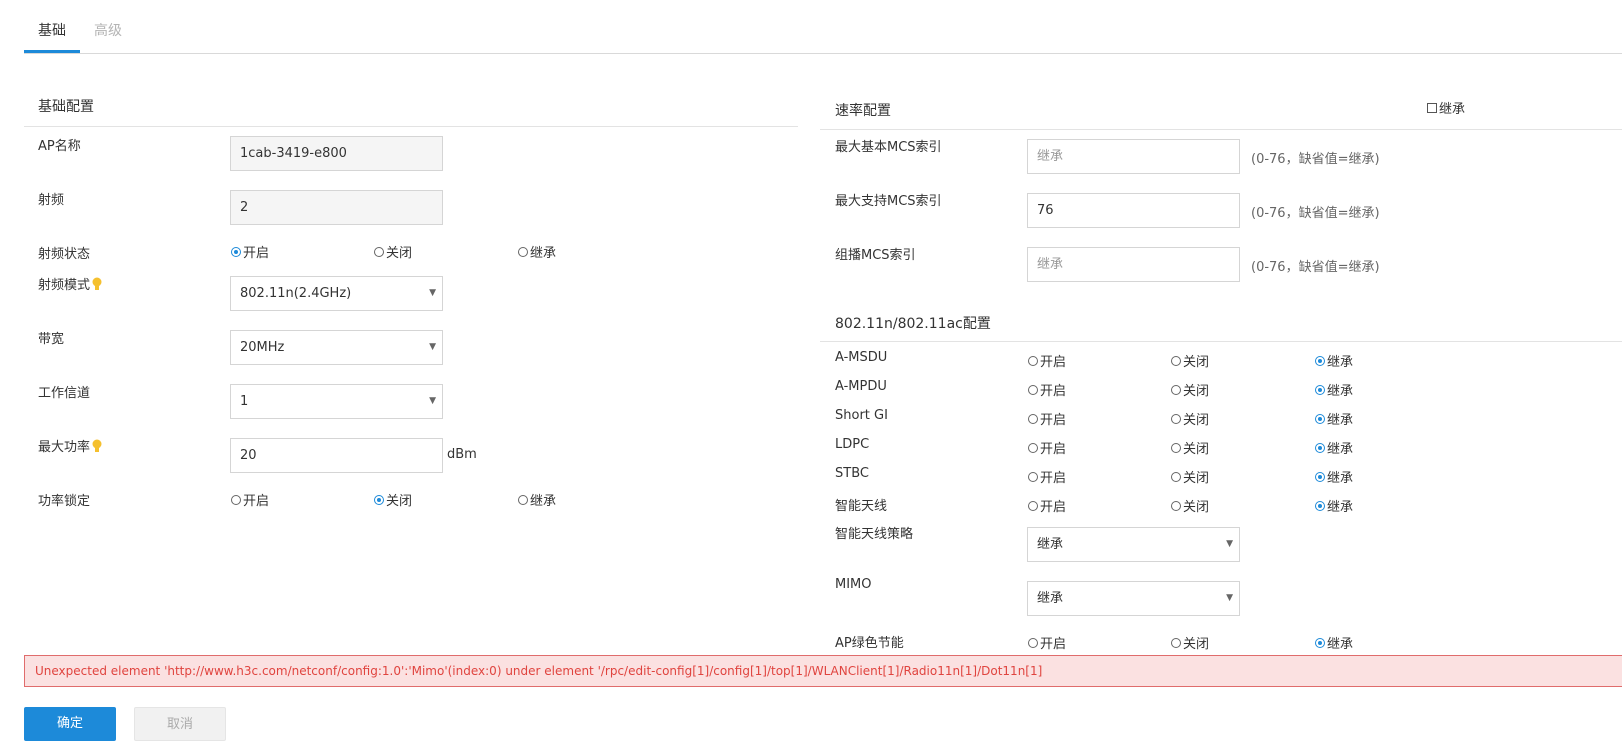  I want to click on ap-green-on: 开启, so click(1047, 642).